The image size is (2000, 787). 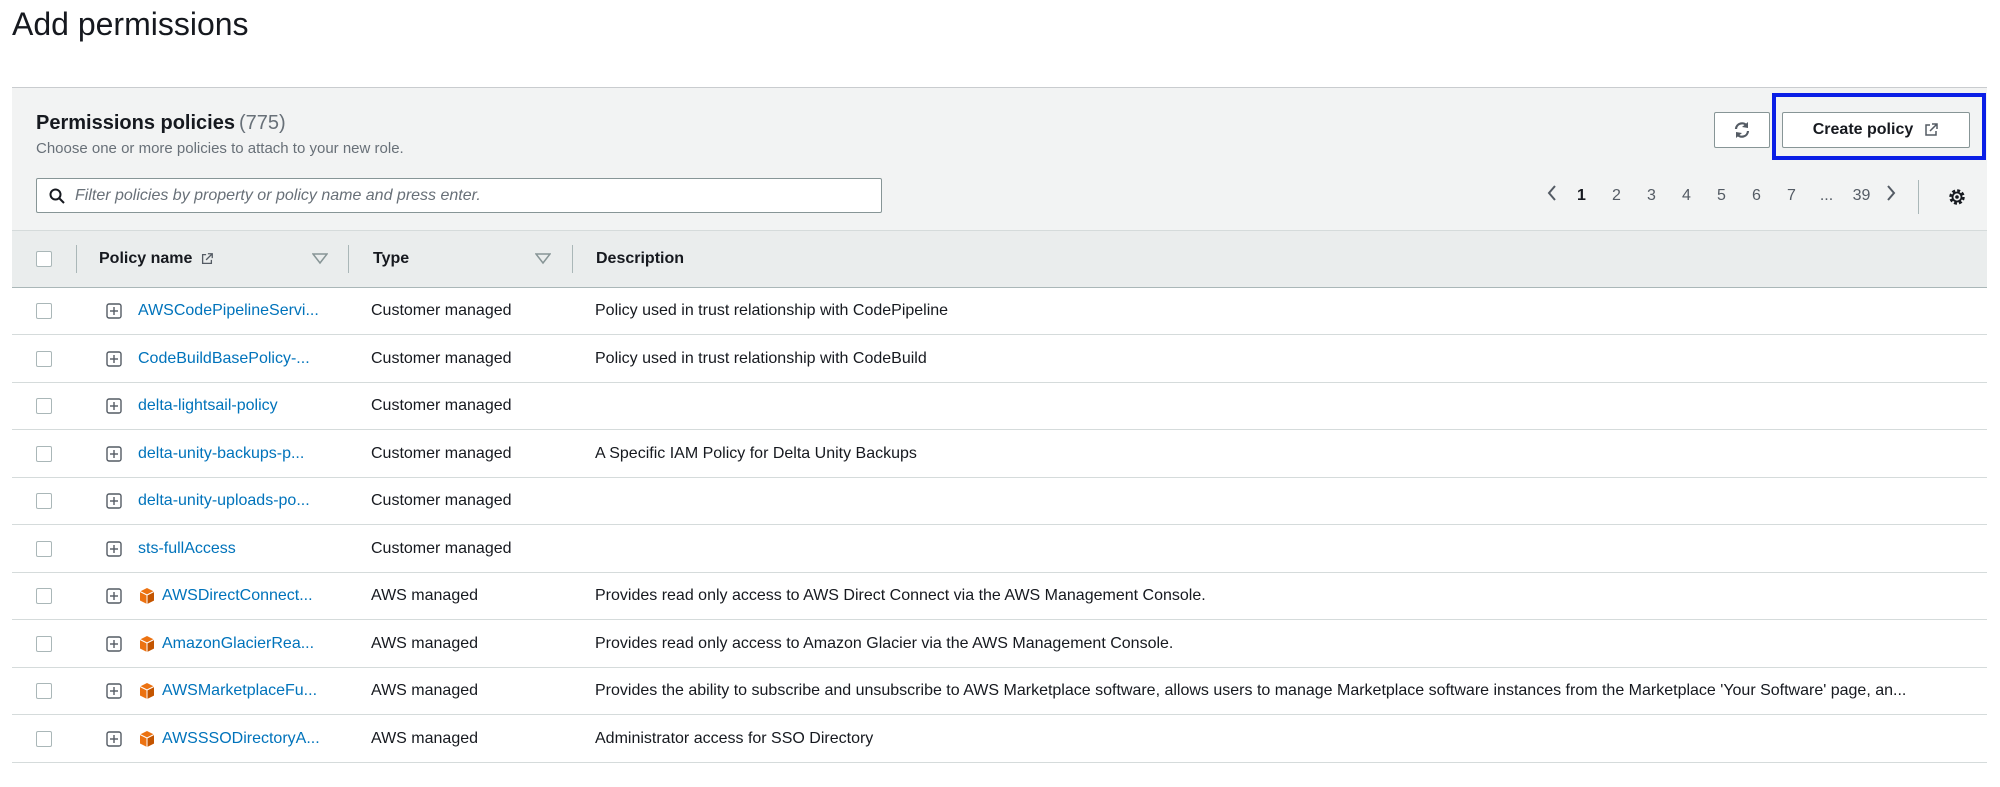 I want to click on policy-type-cell: AWS managed, so click(x=425, y=690).